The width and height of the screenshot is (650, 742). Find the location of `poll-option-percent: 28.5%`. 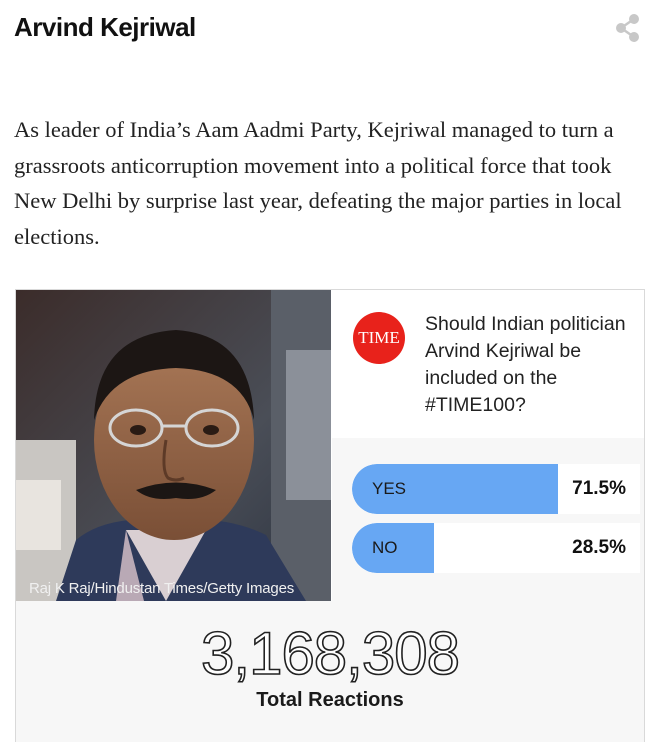

poll-option-percent: 28.5% is located at coordinates (599, 547).